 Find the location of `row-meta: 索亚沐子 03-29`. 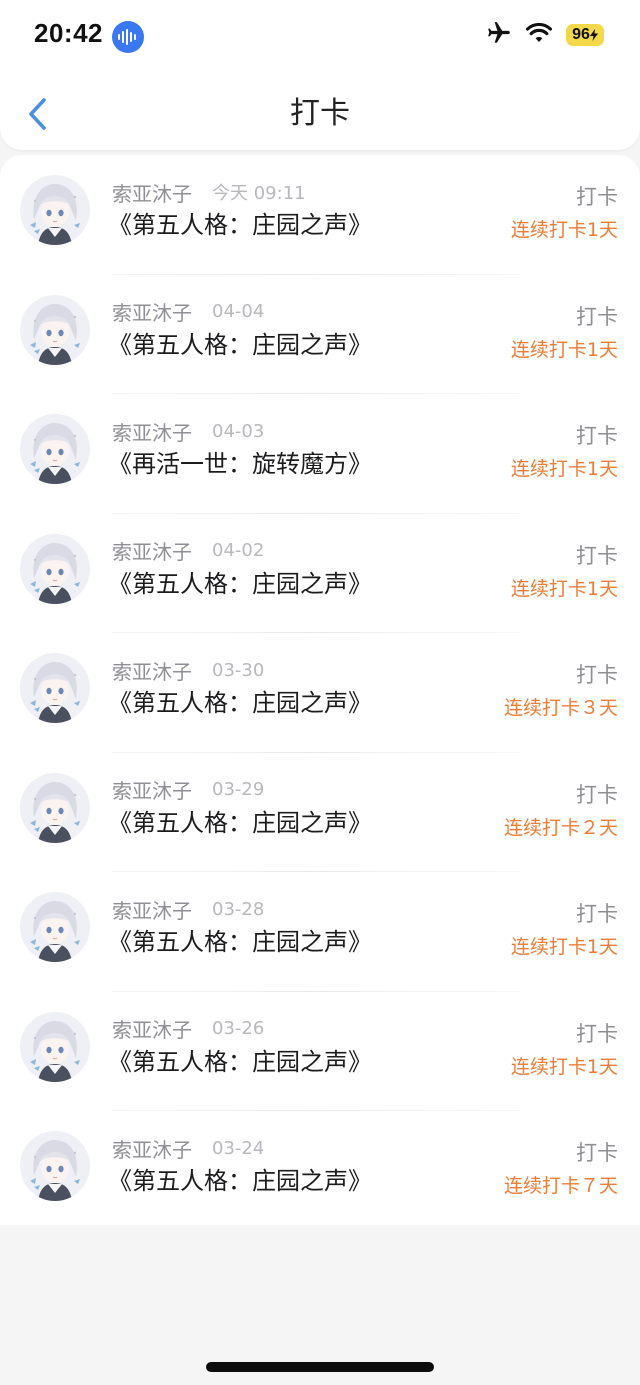

row-meta: 索亚沐子 03-29 is located at coordinates (188, 790).